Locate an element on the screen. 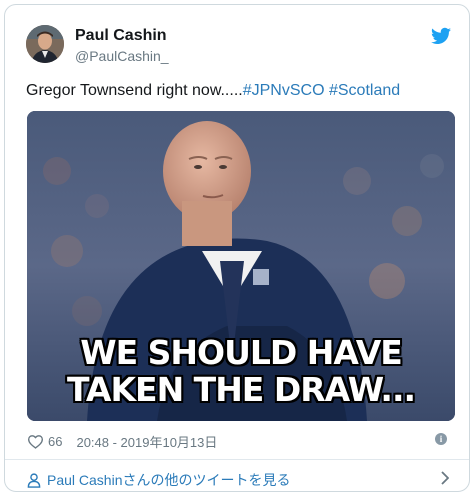 This screenshot has height=498, width=476. hashtag-jpnvsco-link: #JPNvSCO is located at coordinates (284, 90).